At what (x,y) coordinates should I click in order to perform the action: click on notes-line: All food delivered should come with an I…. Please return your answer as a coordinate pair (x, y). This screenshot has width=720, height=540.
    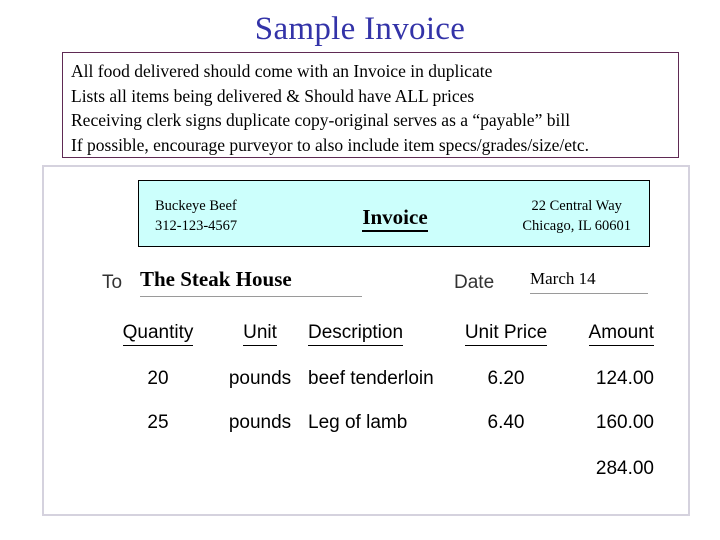
    Looking at the image, I should click on (282, 71).